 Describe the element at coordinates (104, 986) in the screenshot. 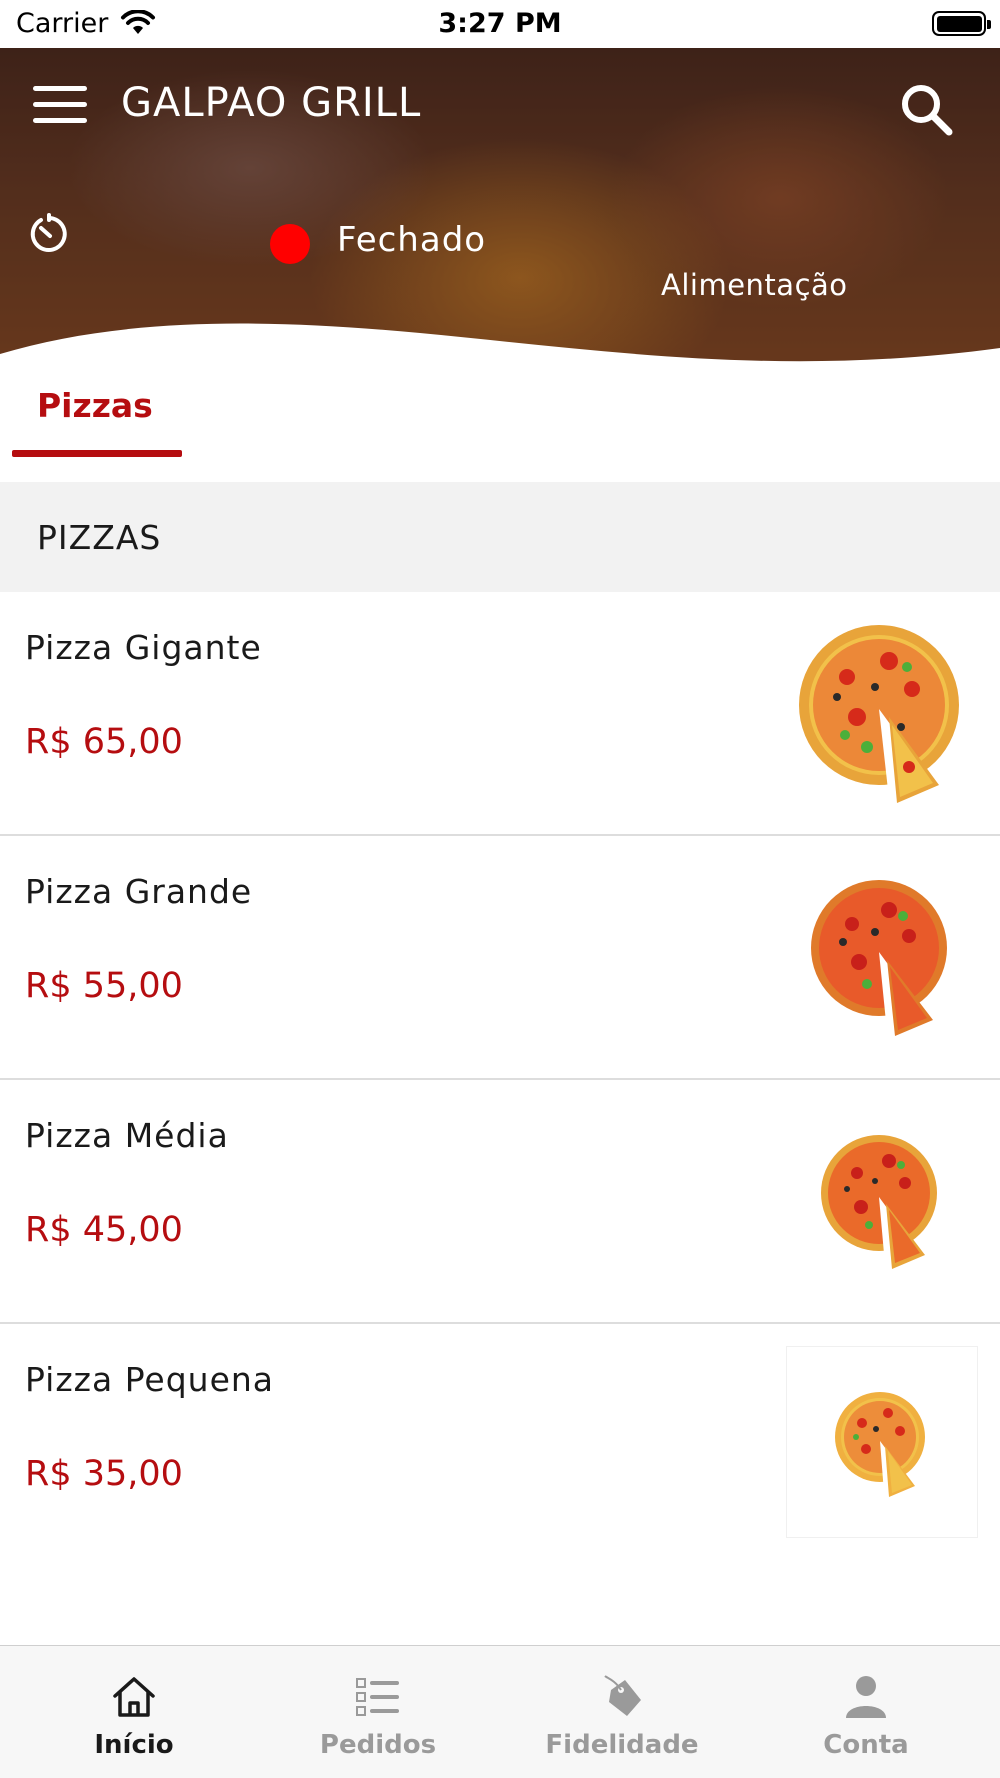

I see `product-price: R$ 55,00` at that location.